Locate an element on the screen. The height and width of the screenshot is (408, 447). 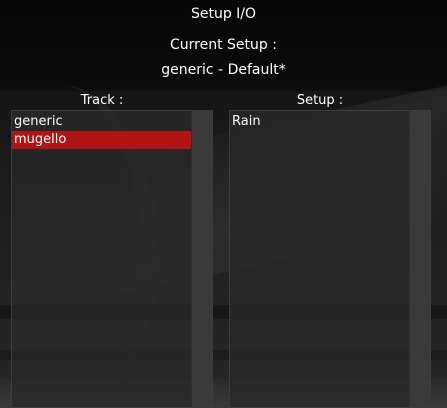
track-list-item-generic: generic is located at coordinates (101, 122).